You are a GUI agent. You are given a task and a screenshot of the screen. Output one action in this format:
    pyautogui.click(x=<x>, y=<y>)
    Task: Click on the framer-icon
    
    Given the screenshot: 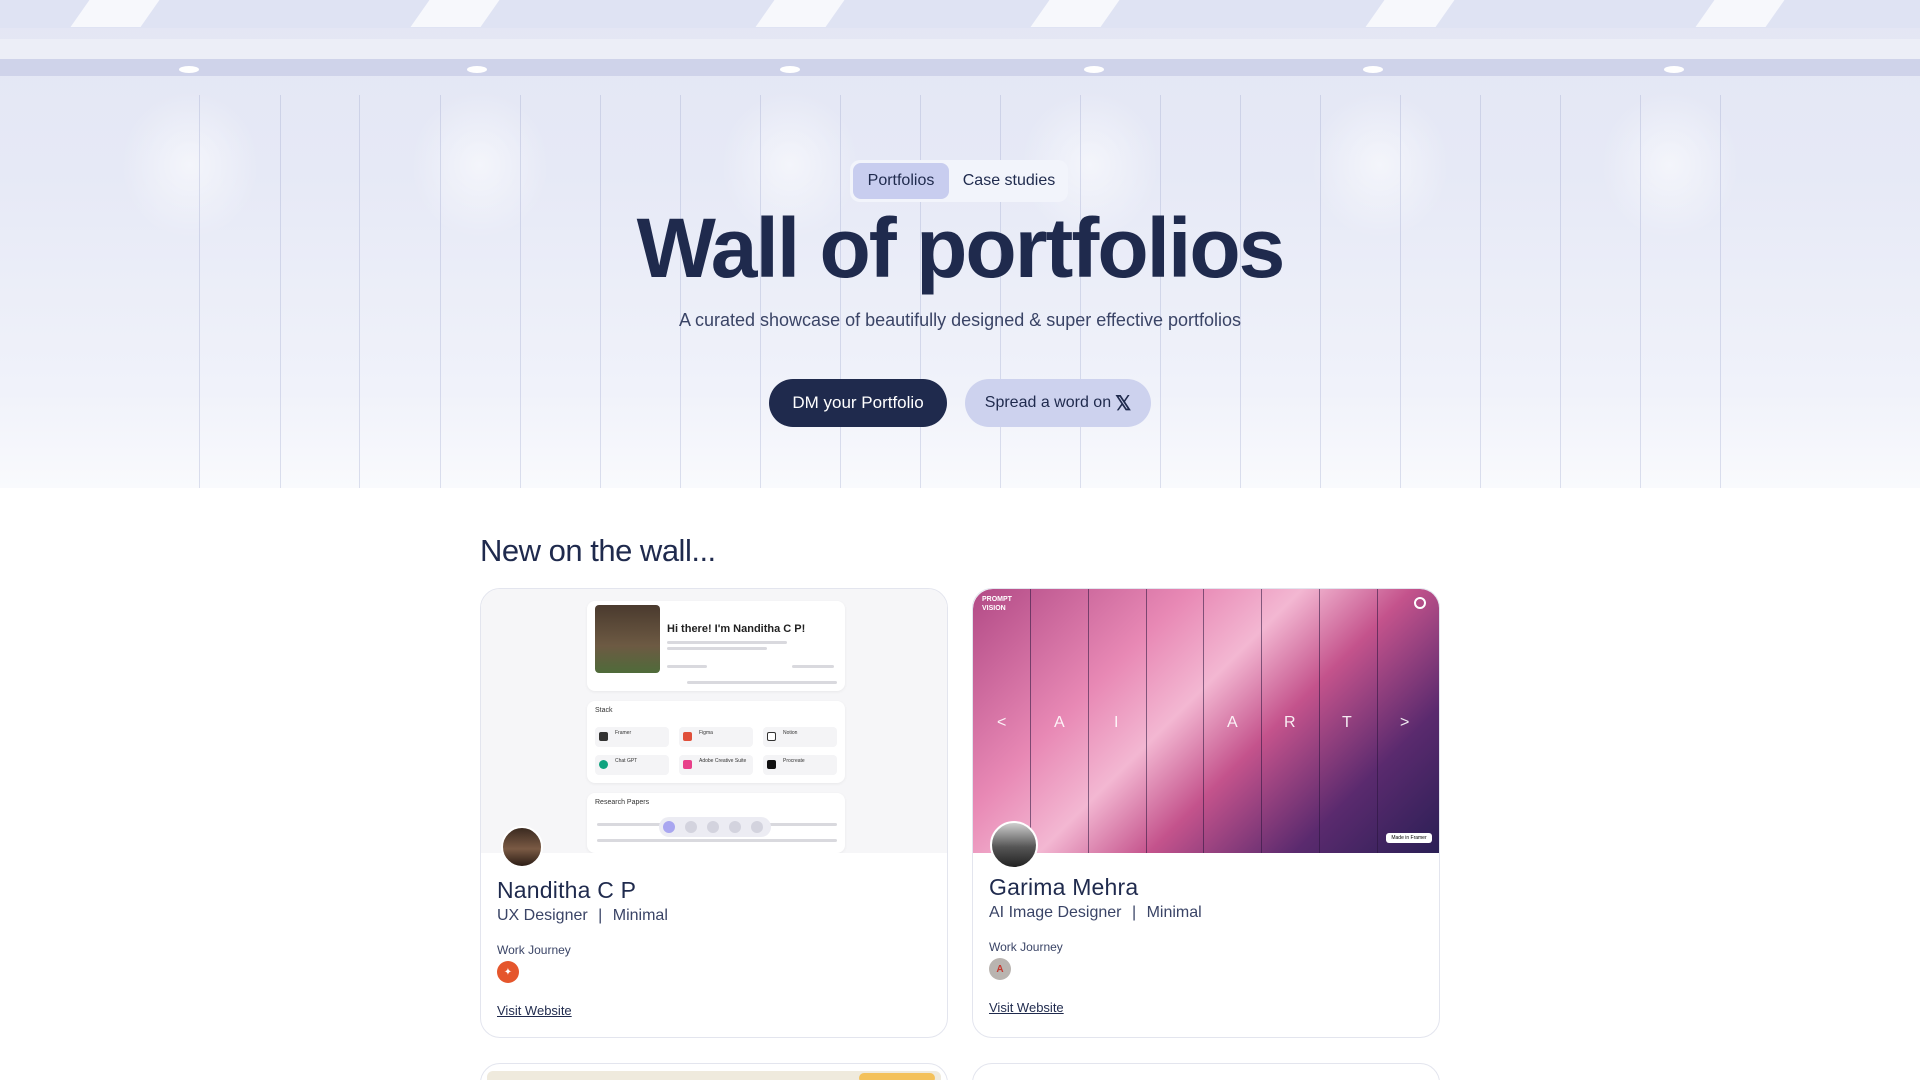 What is the action you would take?
    pyautogui.click(x=603, y=736)
    